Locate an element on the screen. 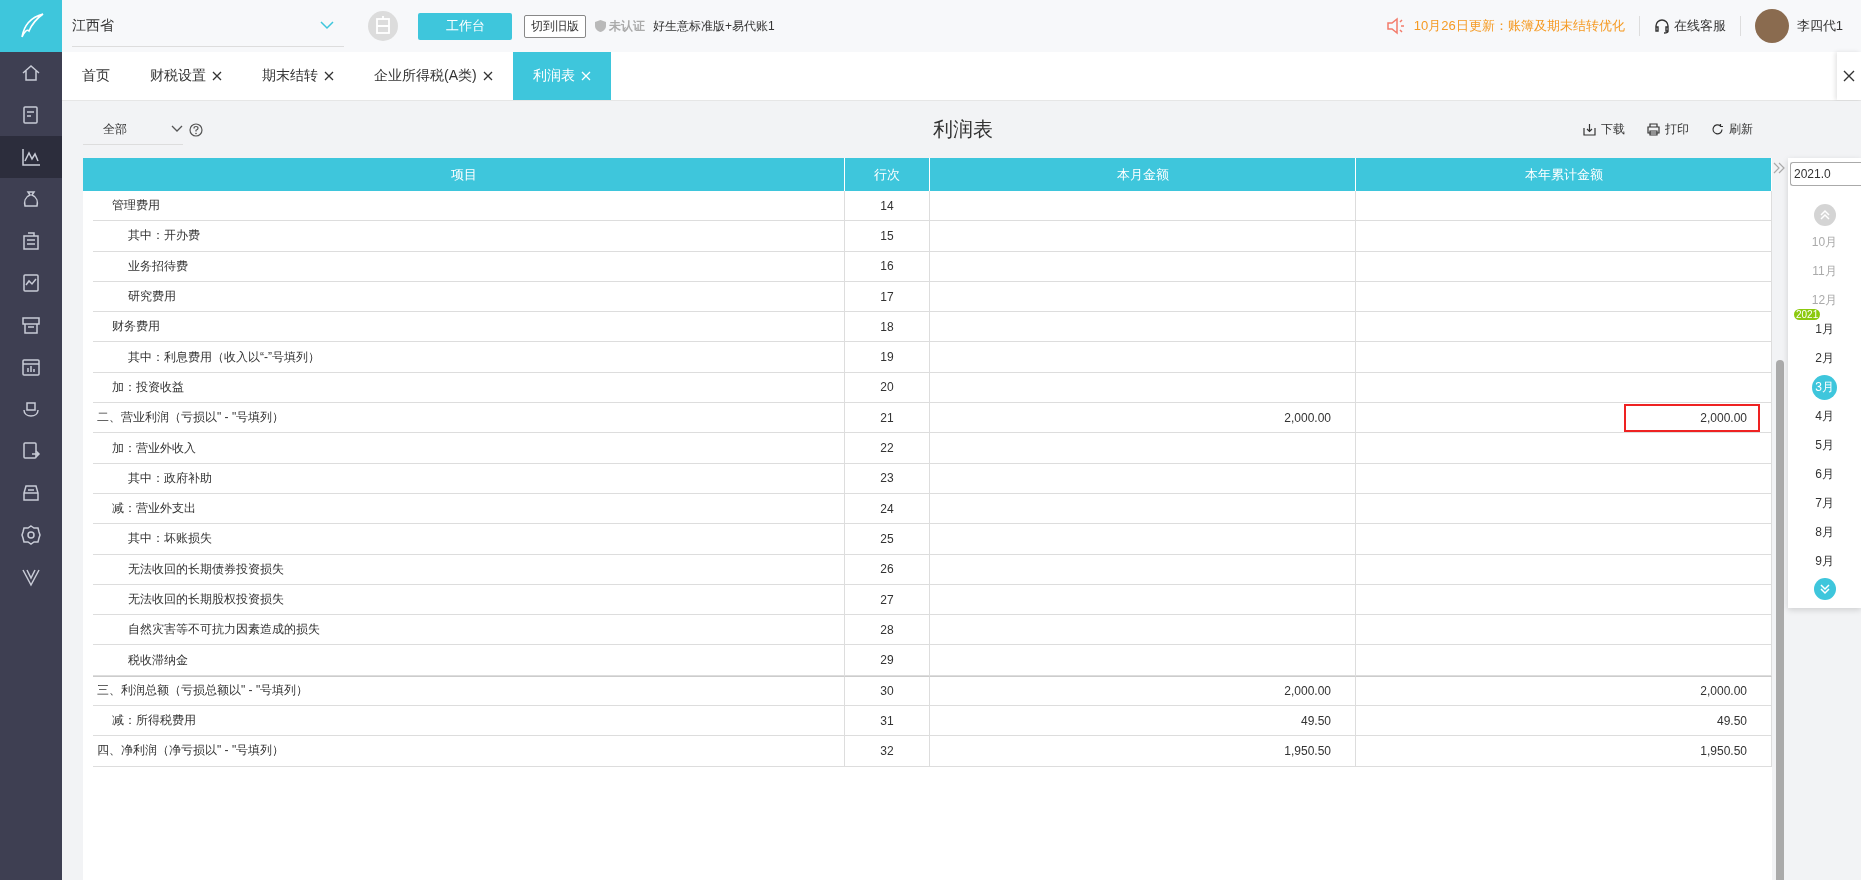  table-cell: 自然灾害等不可抗力因素造成的损失 is located at coordinates (469, 630).